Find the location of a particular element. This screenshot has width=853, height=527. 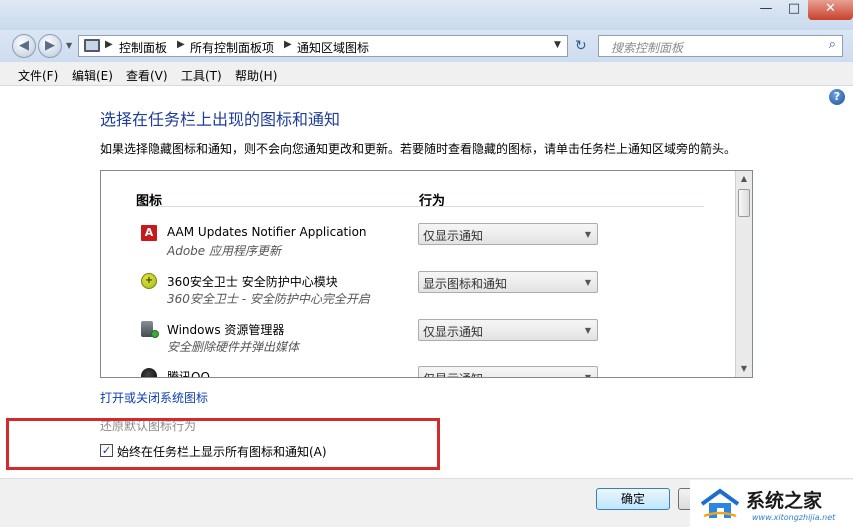

close-button: ✕ is located at coordinates (830, 10).